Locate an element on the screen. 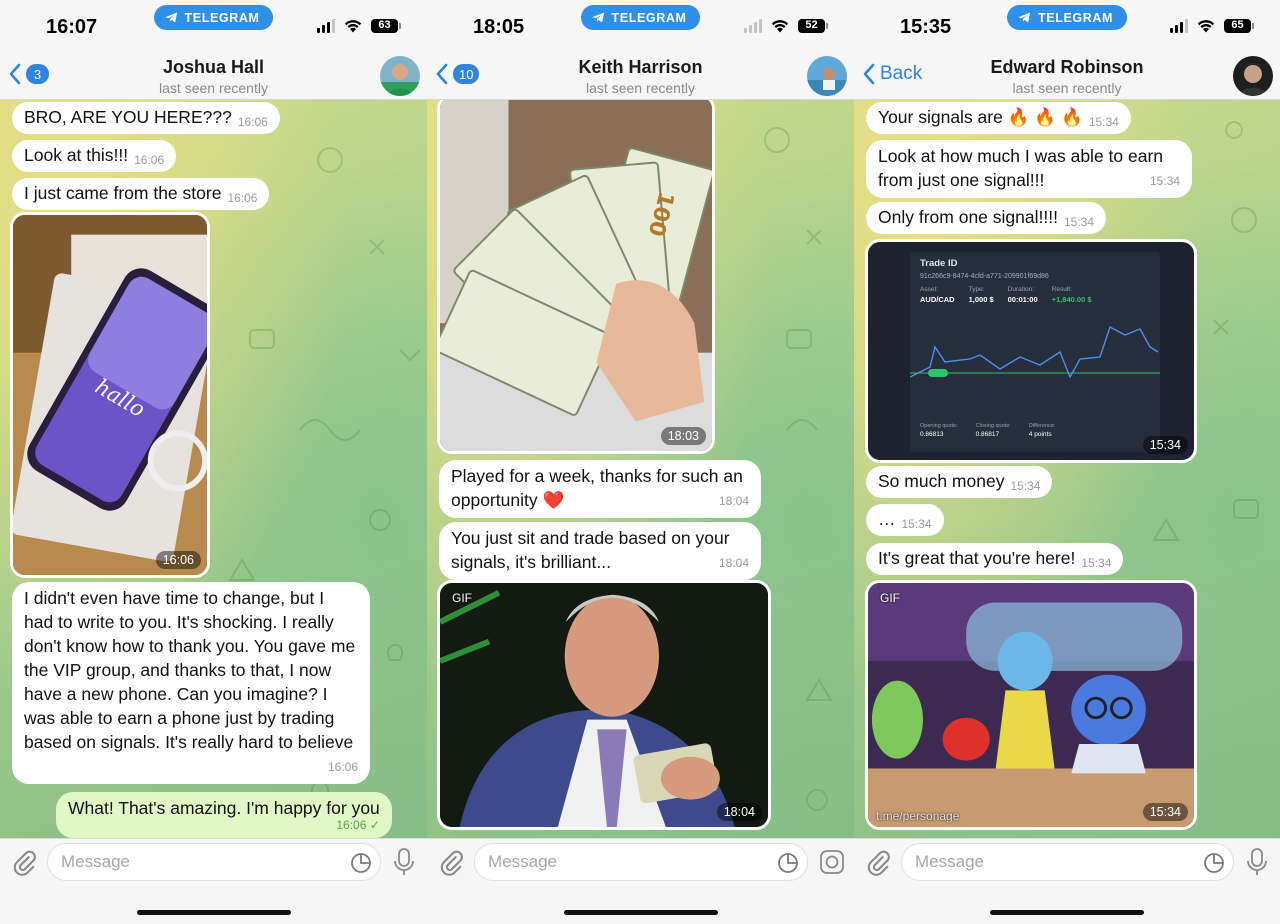 This screenshot has height=924, width=1280. status-icons: 52 is located at coordinates (786, 25).